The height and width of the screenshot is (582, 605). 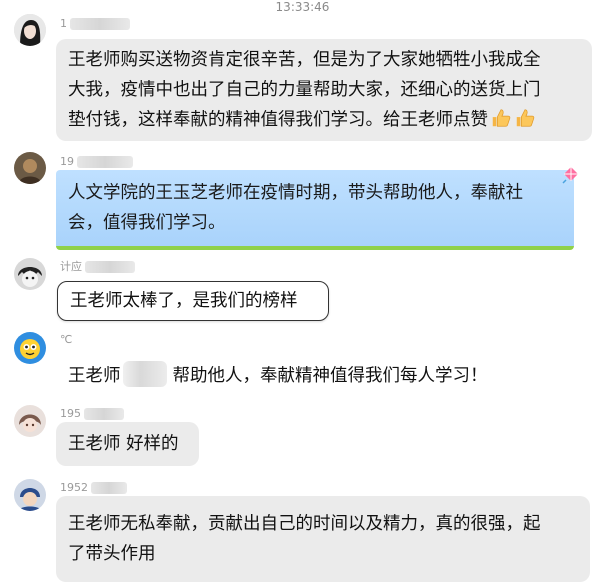 I want to click on message-bubble: 人文学院的王玉芝老师在疫情时期，带头帮助他人，奉献社 会，值得我们学习。, so click(x=315, y=210).